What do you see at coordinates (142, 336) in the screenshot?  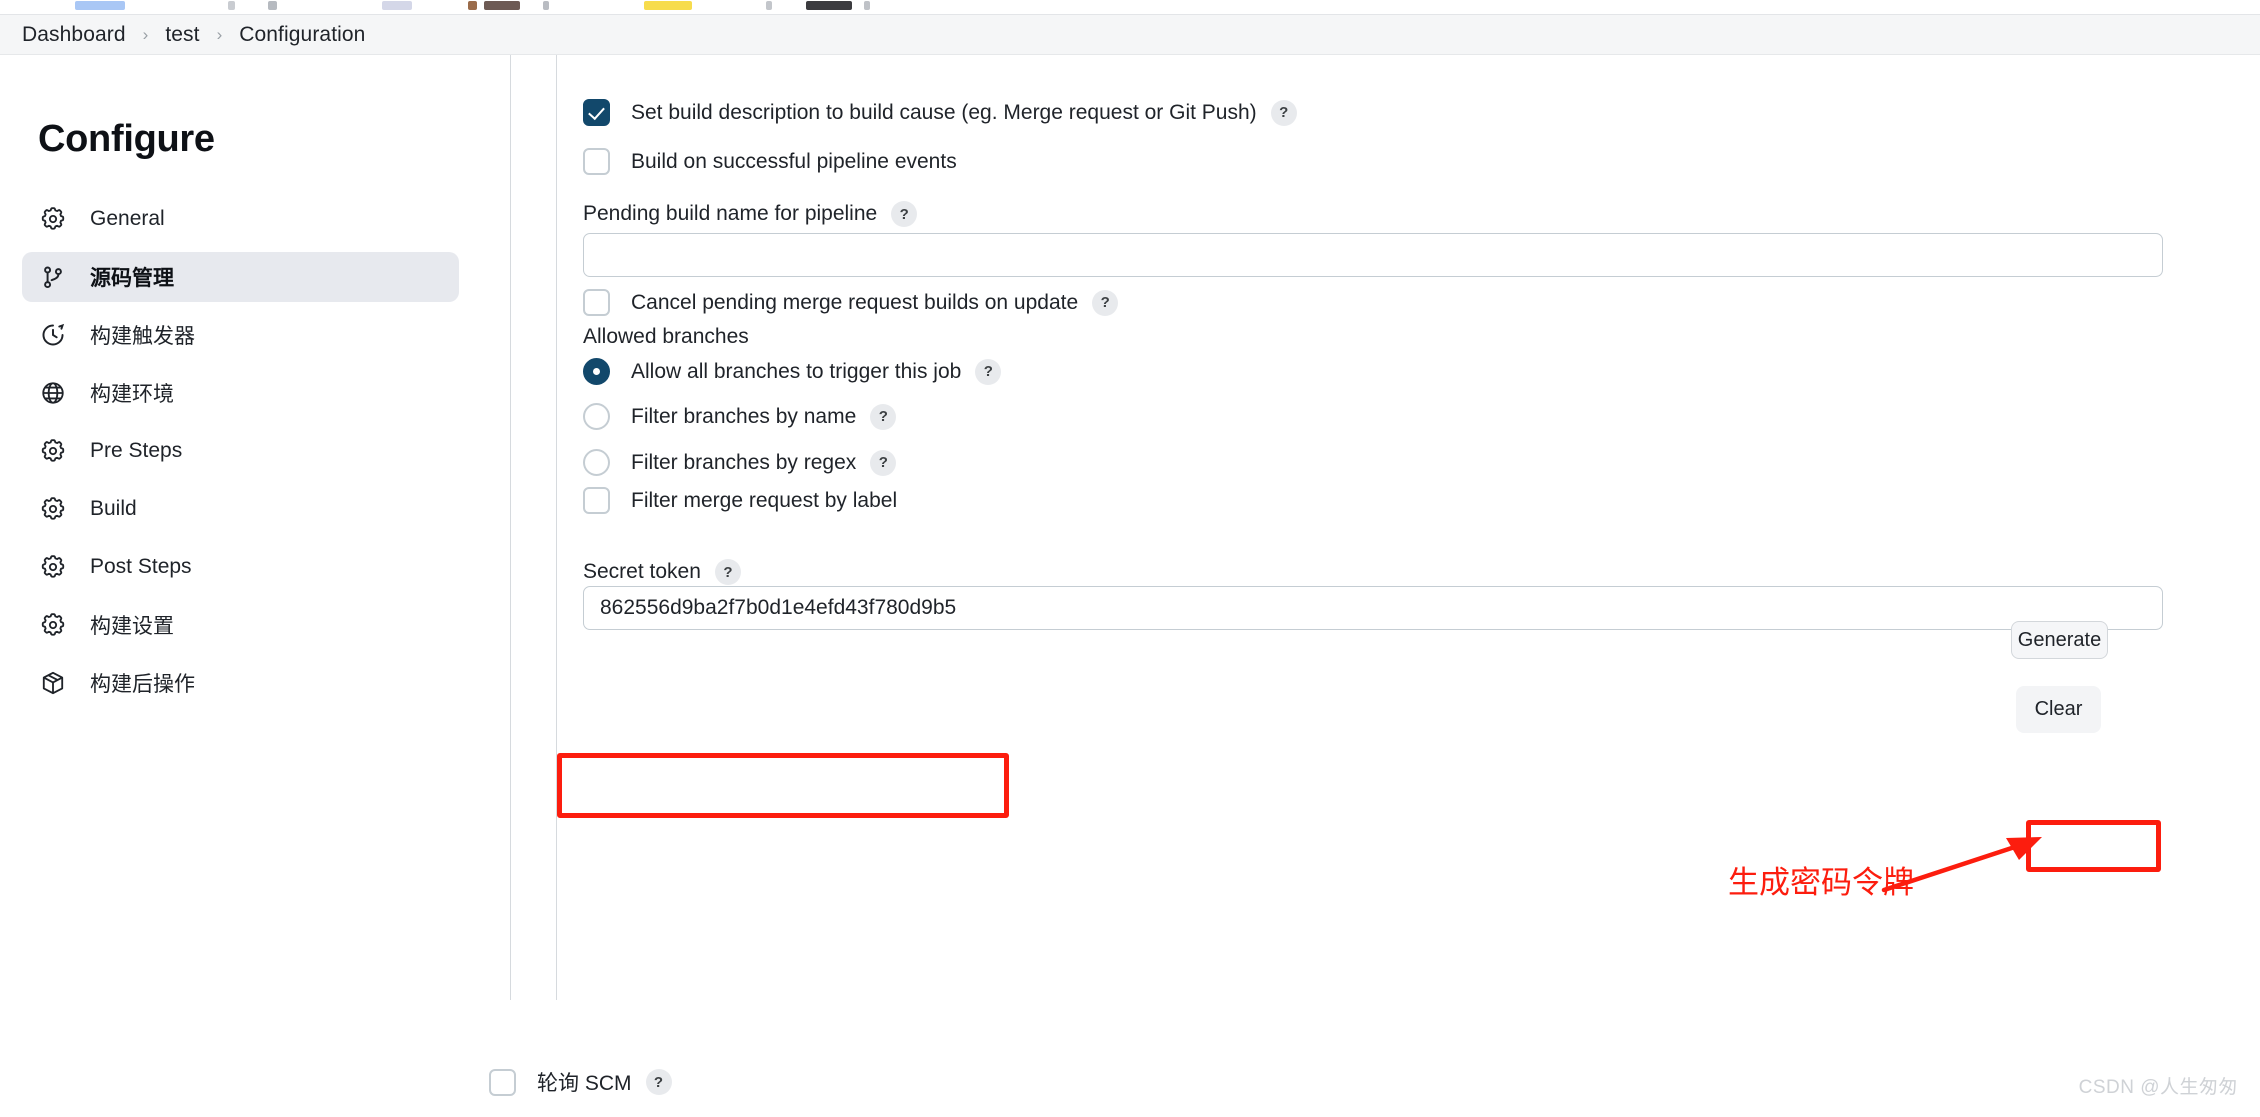 I see `sidebar-item-label: 构建触发器` at bounding box center [142, 336].